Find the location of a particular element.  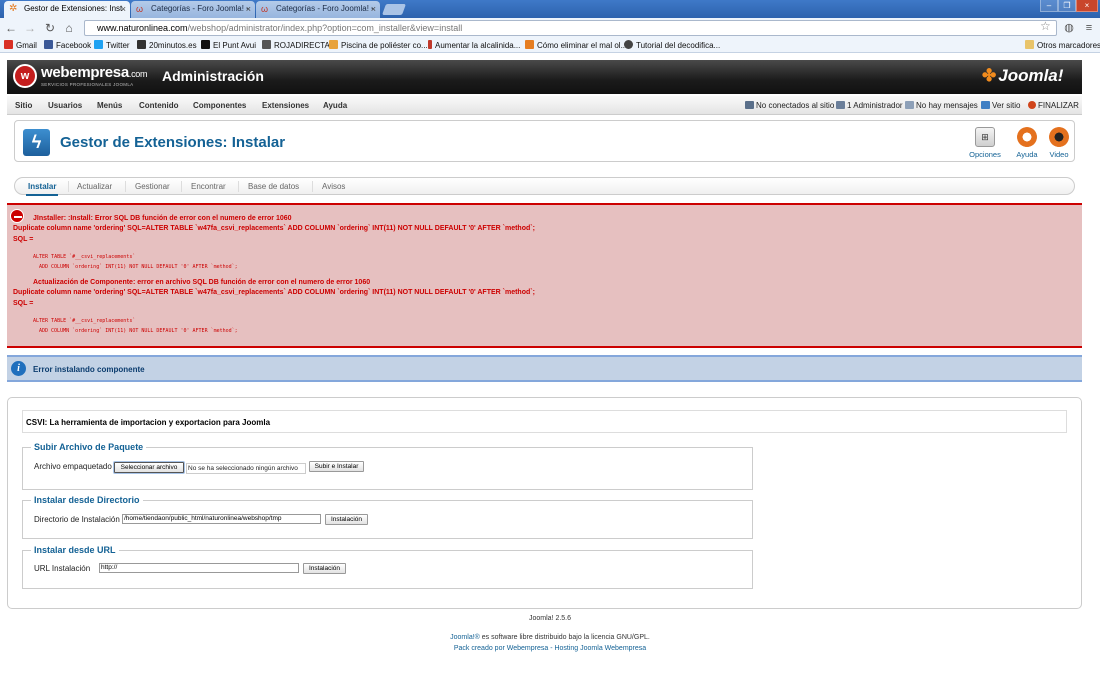

alcalinidad-icon is located at coordinates (430, 44).